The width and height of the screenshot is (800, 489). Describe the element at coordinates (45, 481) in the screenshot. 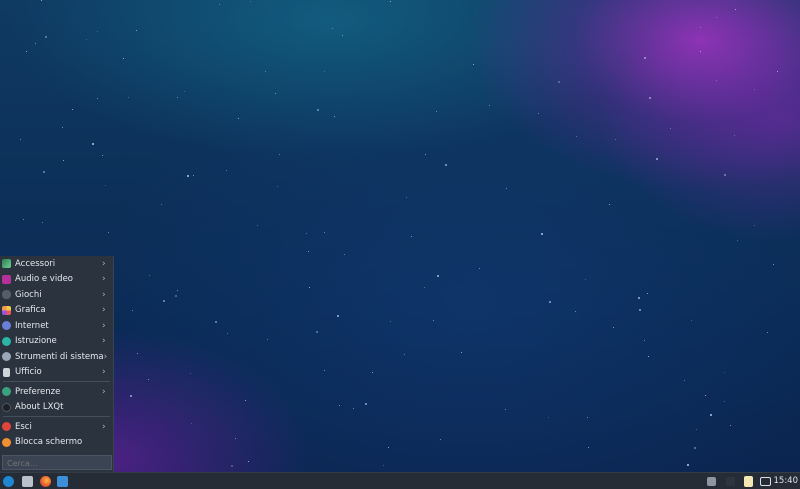

I see `firefox-icon` at that location.